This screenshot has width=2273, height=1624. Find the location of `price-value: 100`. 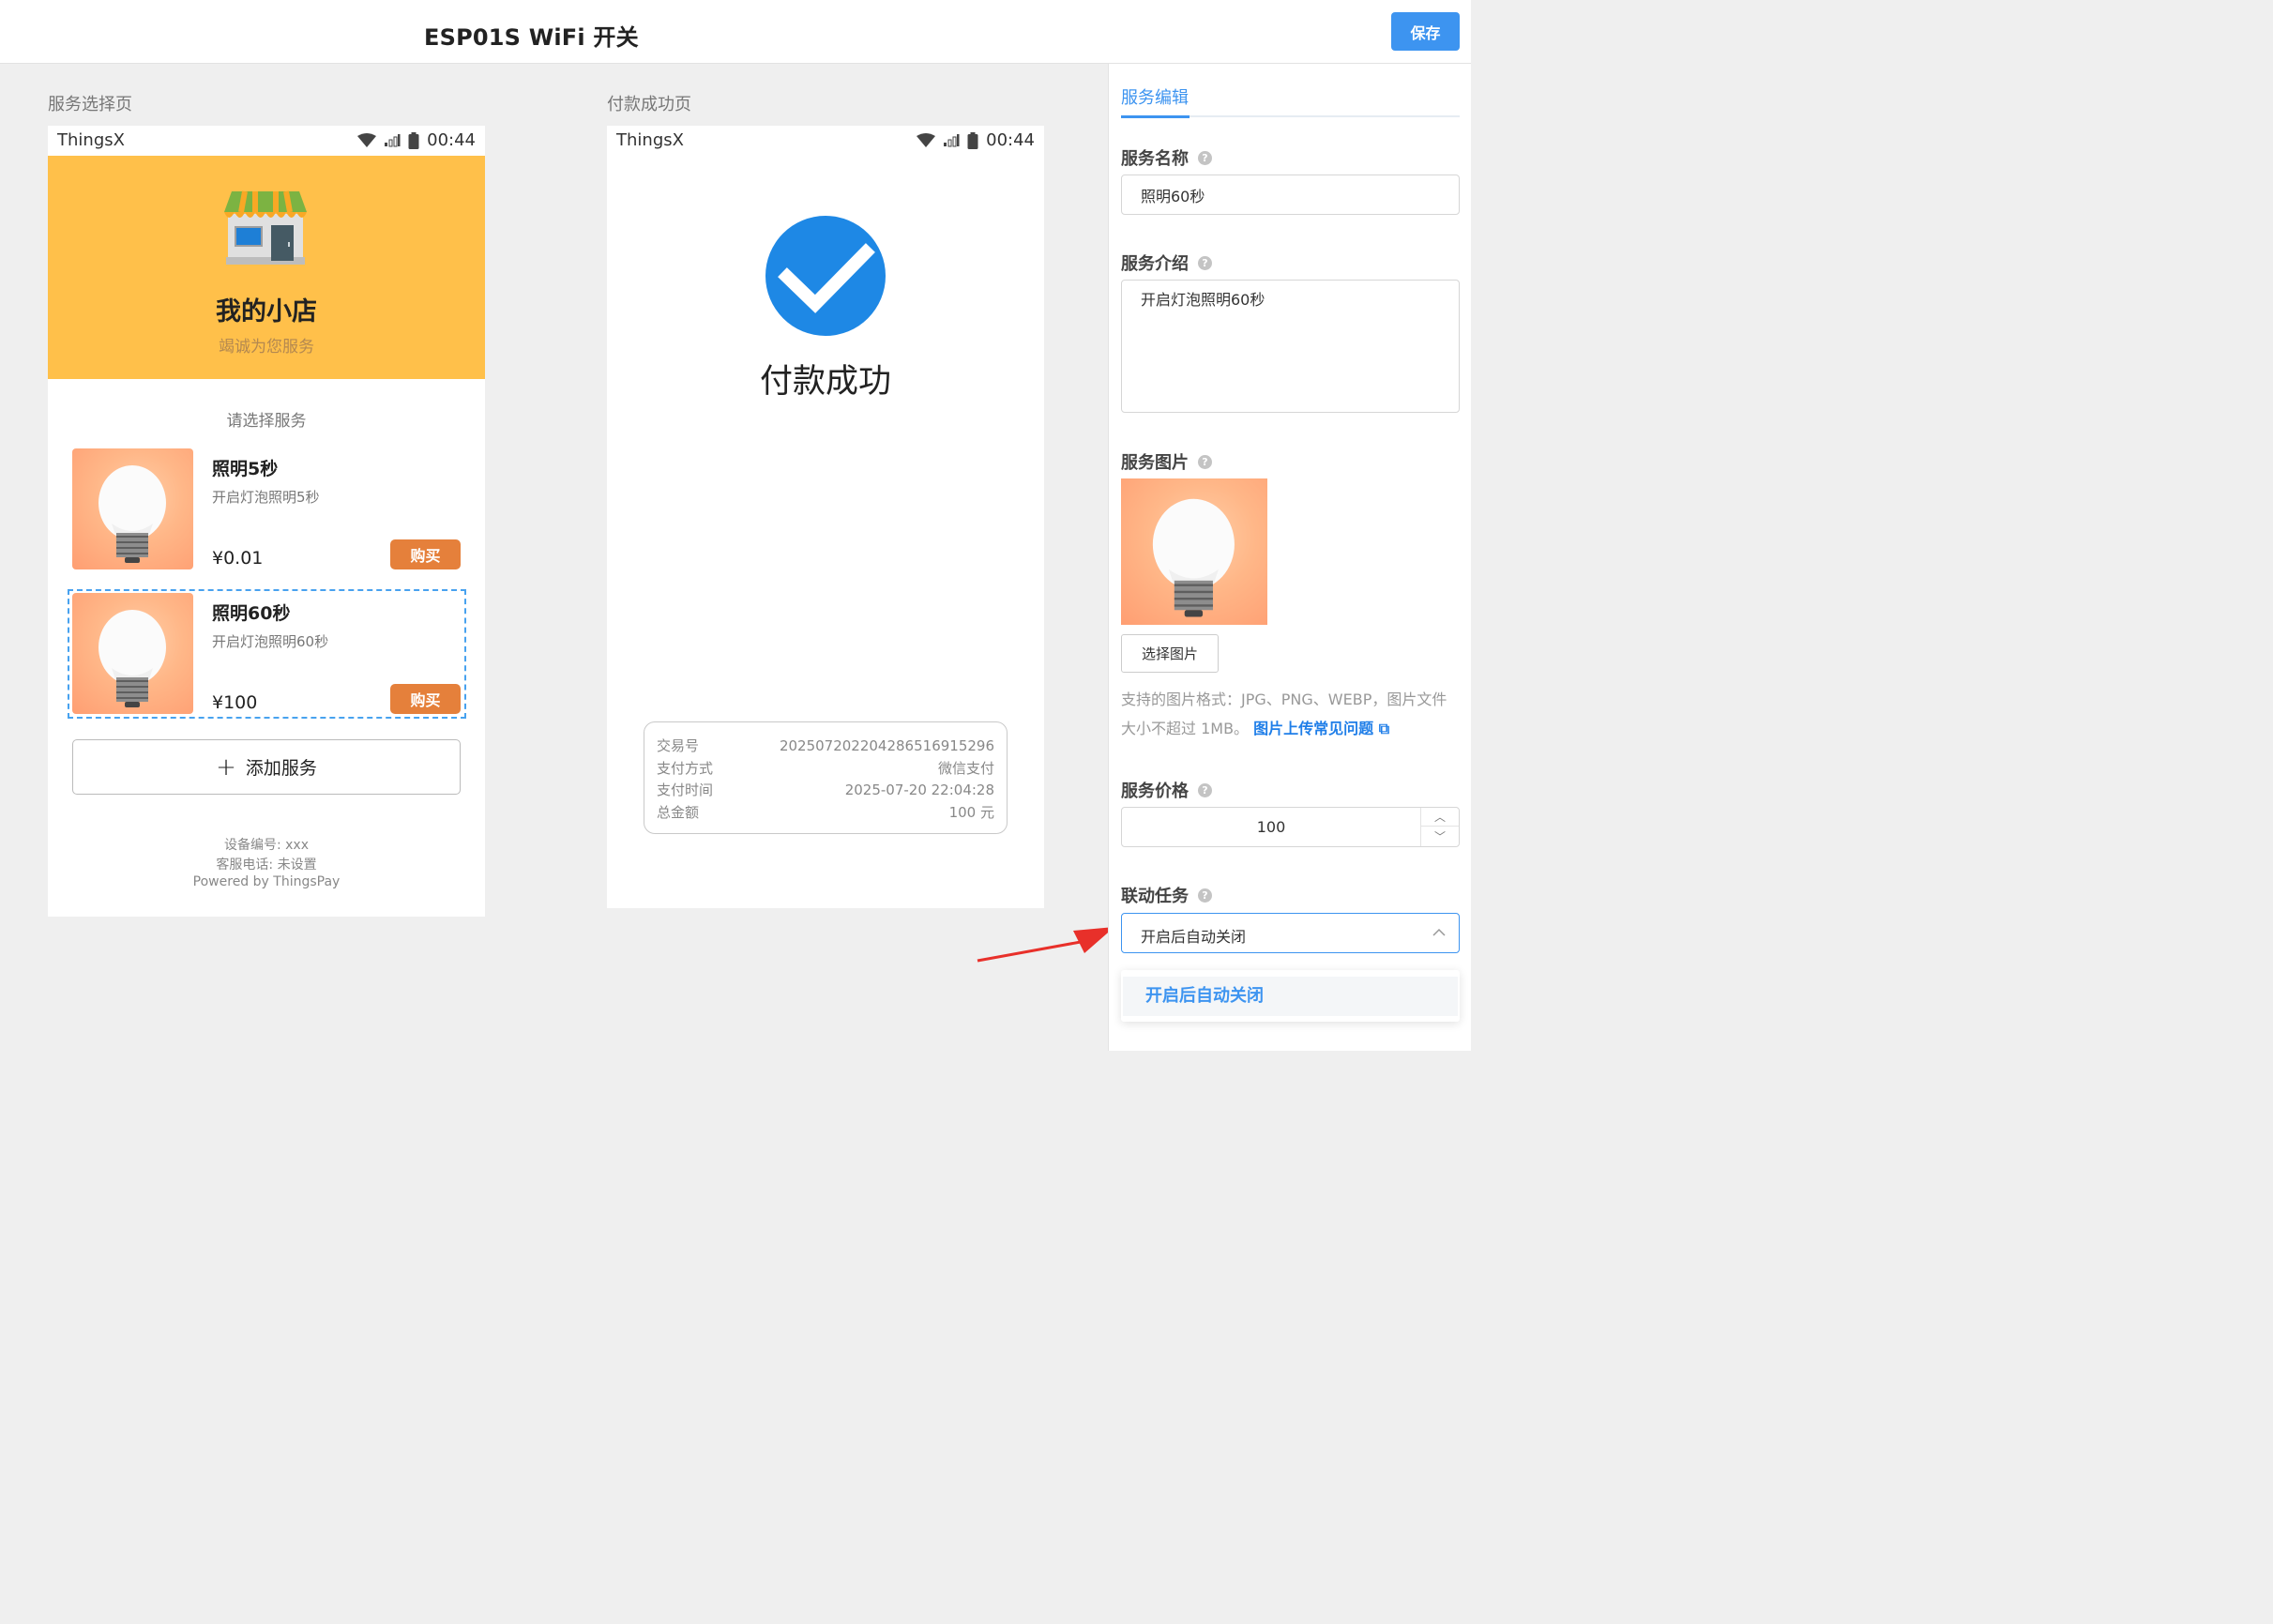

price-value: 100 is located at coordinates (1271, 827).